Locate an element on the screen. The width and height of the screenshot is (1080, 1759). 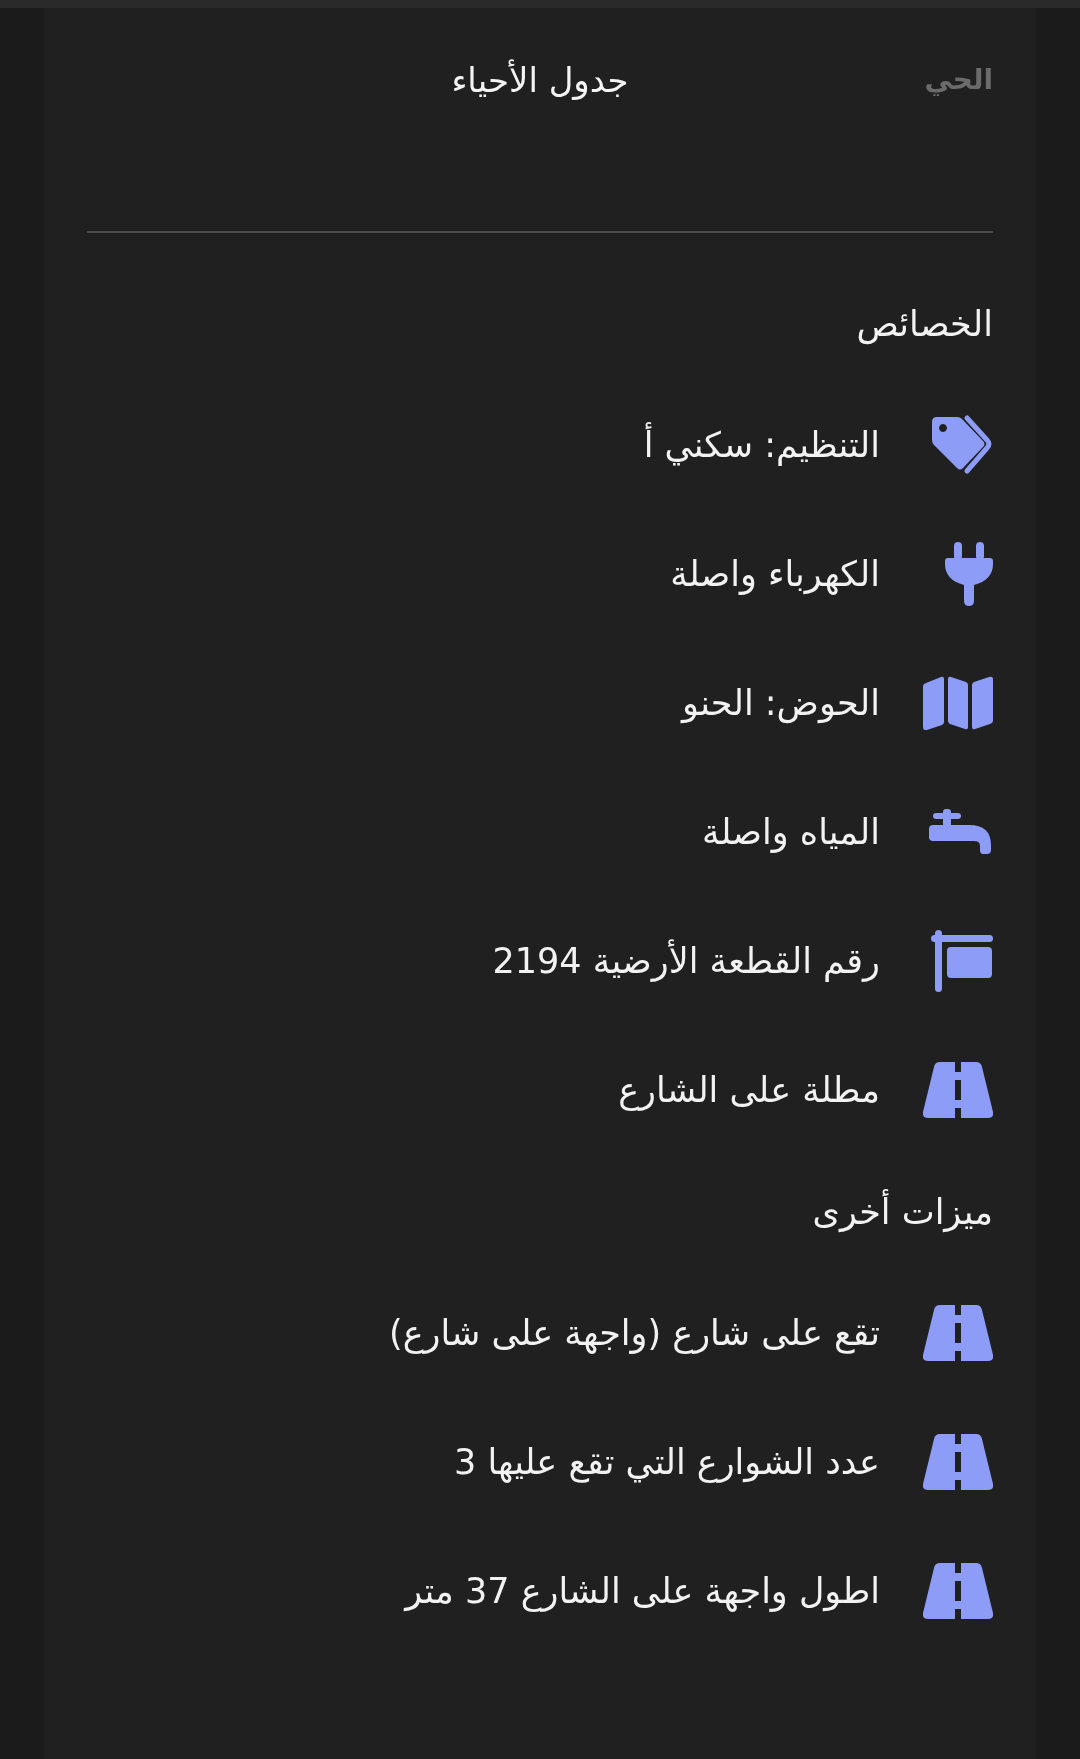
section-heading: ميزات أخرى is located at coordinates (902, 1212).